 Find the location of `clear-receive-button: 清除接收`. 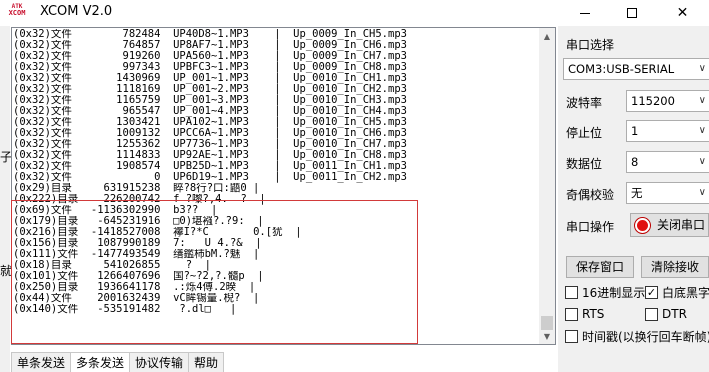

clear-receive-button: 清除接收 is located at coordinates (675, 267).